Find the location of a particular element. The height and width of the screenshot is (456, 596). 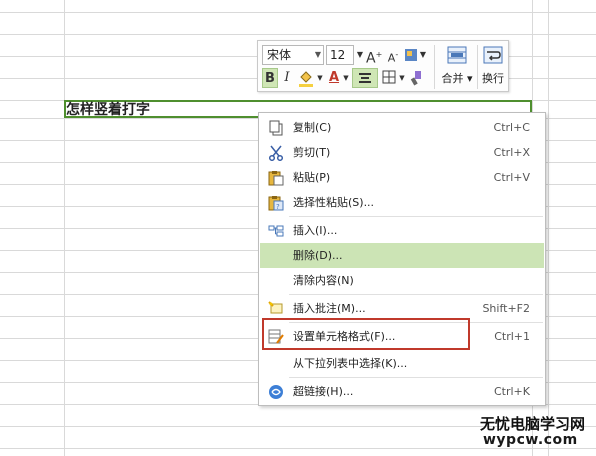

menu-item-label: 复制(C) is located at coordinates (312, 127).